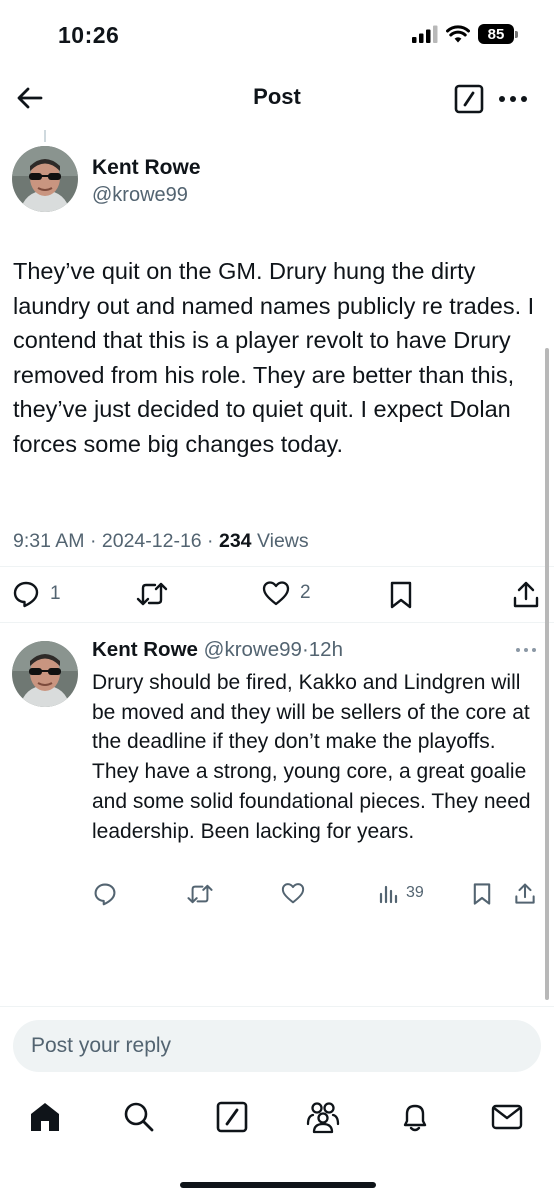 The width and height of the screenshot is (554, 1200). Describe the element at coordinates (277, 100) in the screenshot. I see `post-header: Post` at that location.